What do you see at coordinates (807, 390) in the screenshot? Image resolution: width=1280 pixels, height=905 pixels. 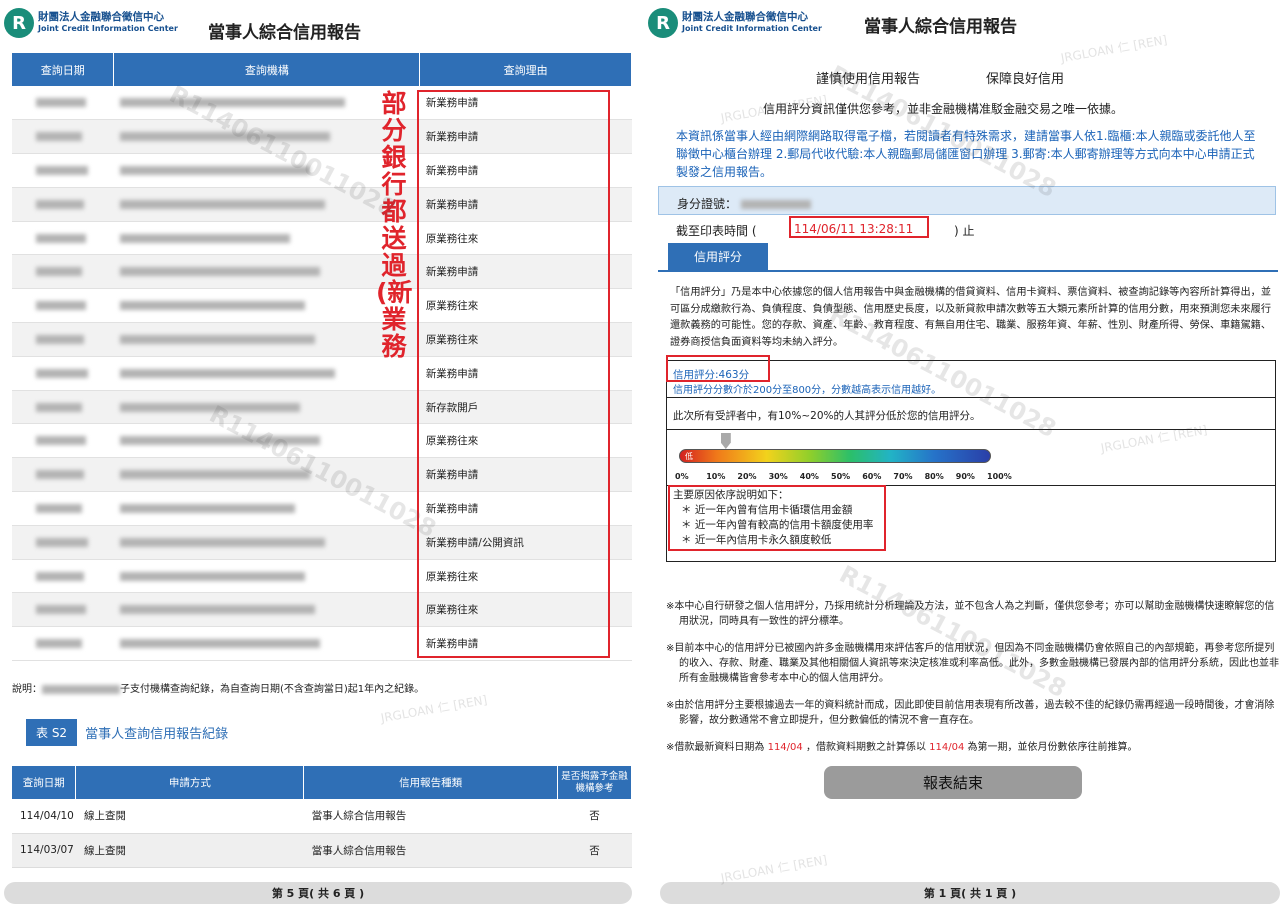 I see `credit-score-range: 信用評分分數介於200分至800分，分數越高表示信用越好。` at bounding box center [807, 390].